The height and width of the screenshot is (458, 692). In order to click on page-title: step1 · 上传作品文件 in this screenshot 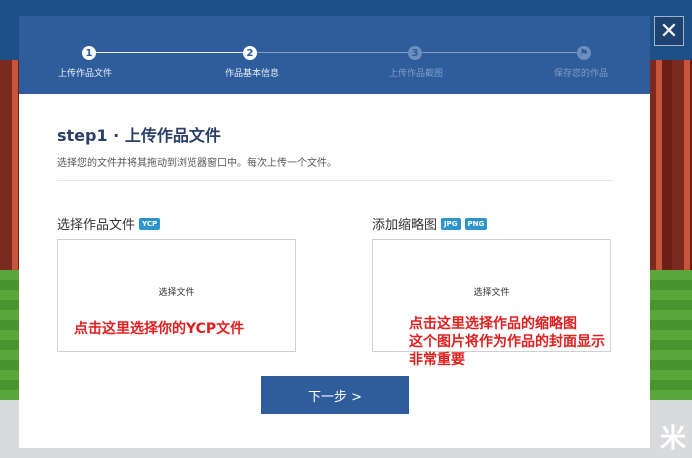, I will do `click(139, 135)`.